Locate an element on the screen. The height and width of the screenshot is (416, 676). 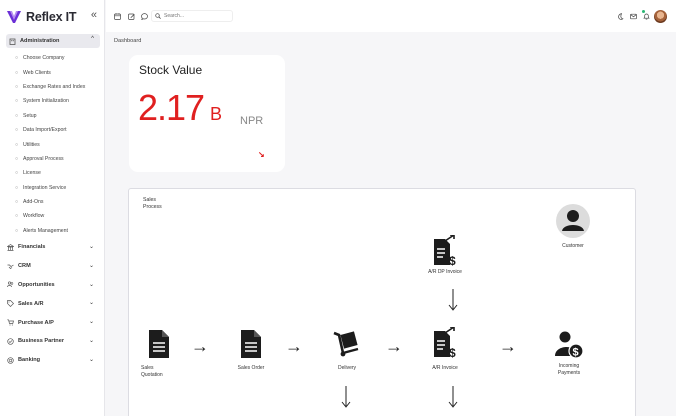
process-node-sales-order: Sales Order is located at coordinates (251, 350).